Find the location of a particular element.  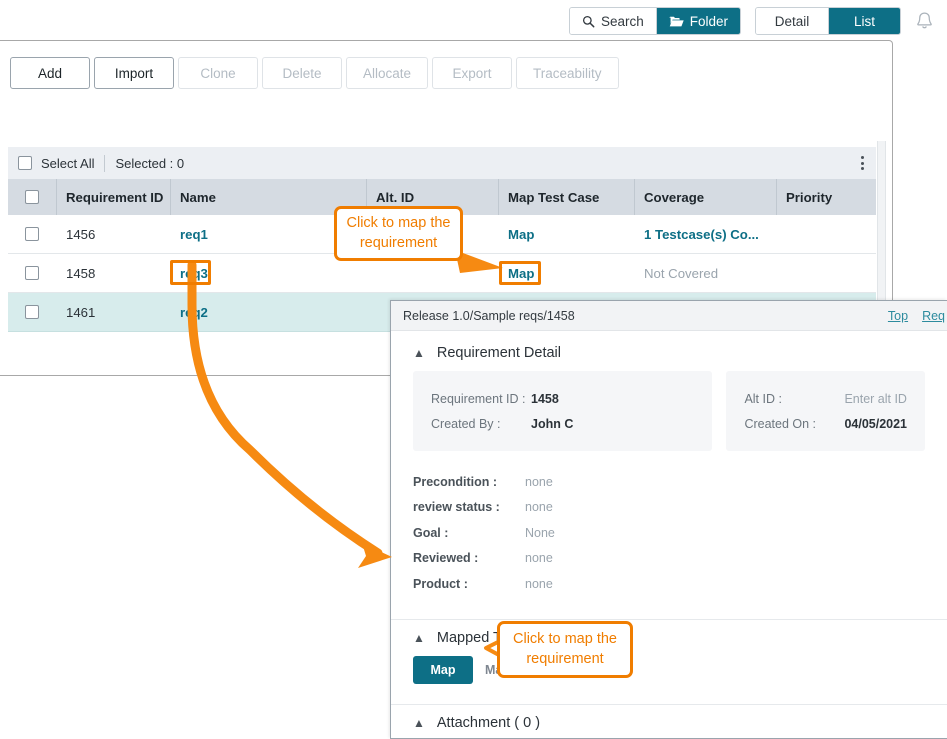

breadcrumb: Release 1.0 / Sample reqs / 1458 Top Req is located at coordinates (669, 316).